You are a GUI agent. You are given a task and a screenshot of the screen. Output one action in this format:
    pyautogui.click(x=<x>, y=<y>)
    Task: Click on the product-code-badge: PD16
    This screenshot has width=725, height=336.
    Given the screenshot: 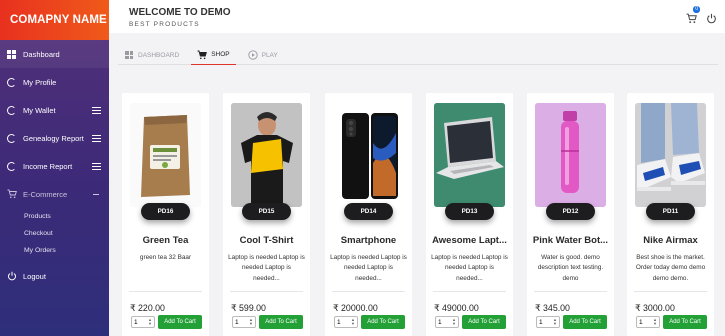 What is the action you would take?
    pyautogui.click(x=165, y=211)
    